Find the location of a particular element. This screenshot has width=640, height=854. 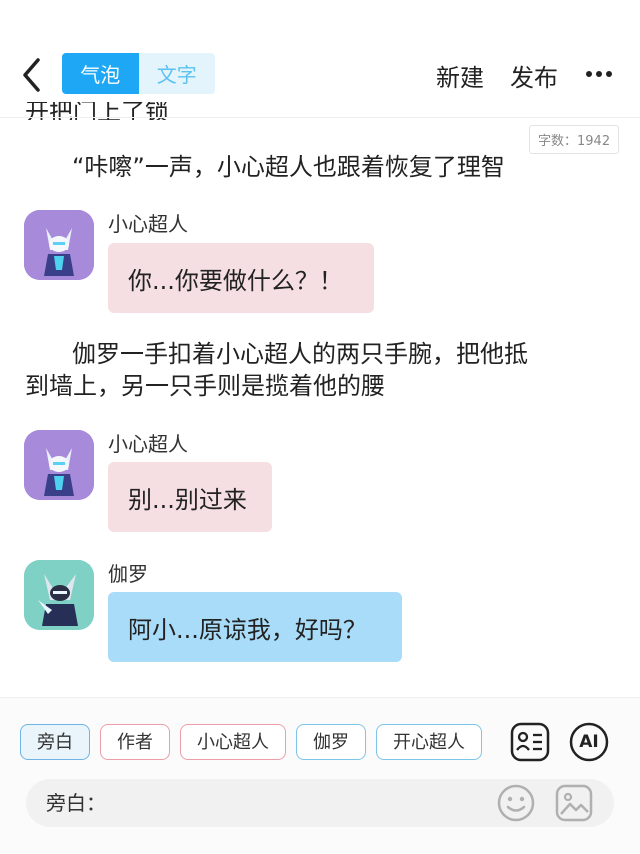

narration-input-box: 旁白： is located at coordinates (320, 803).